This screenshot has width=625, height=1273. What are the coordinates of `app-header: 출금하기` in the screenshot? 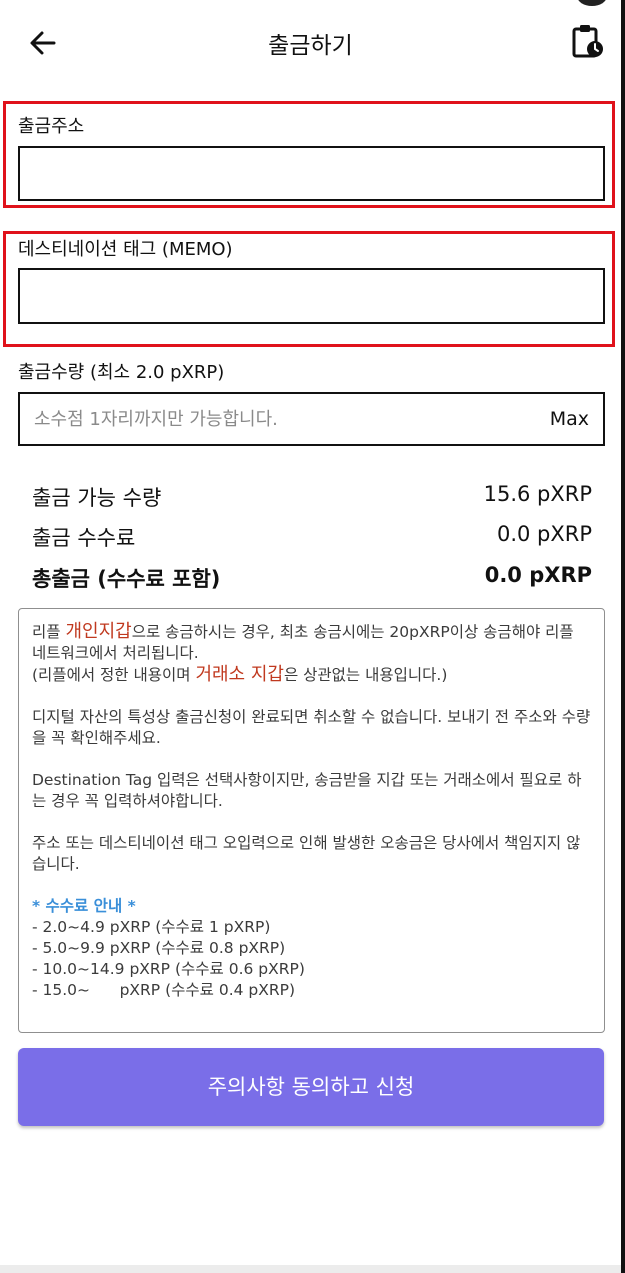 It's located at (310, 43).